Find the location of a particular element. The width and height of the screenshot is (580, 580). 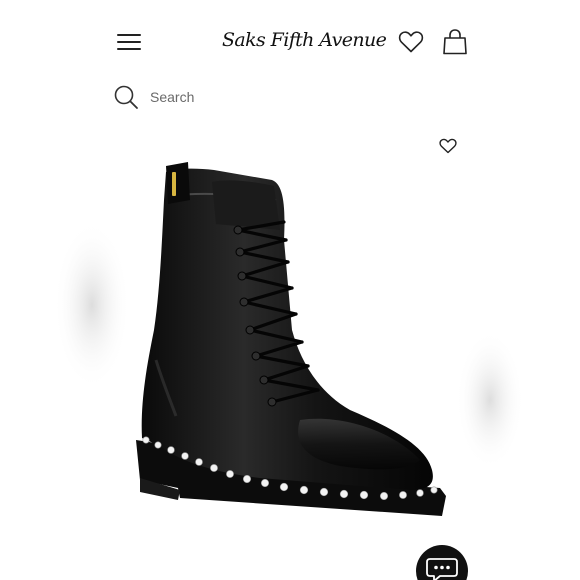

search-icon is located at coordinates (126, 97).